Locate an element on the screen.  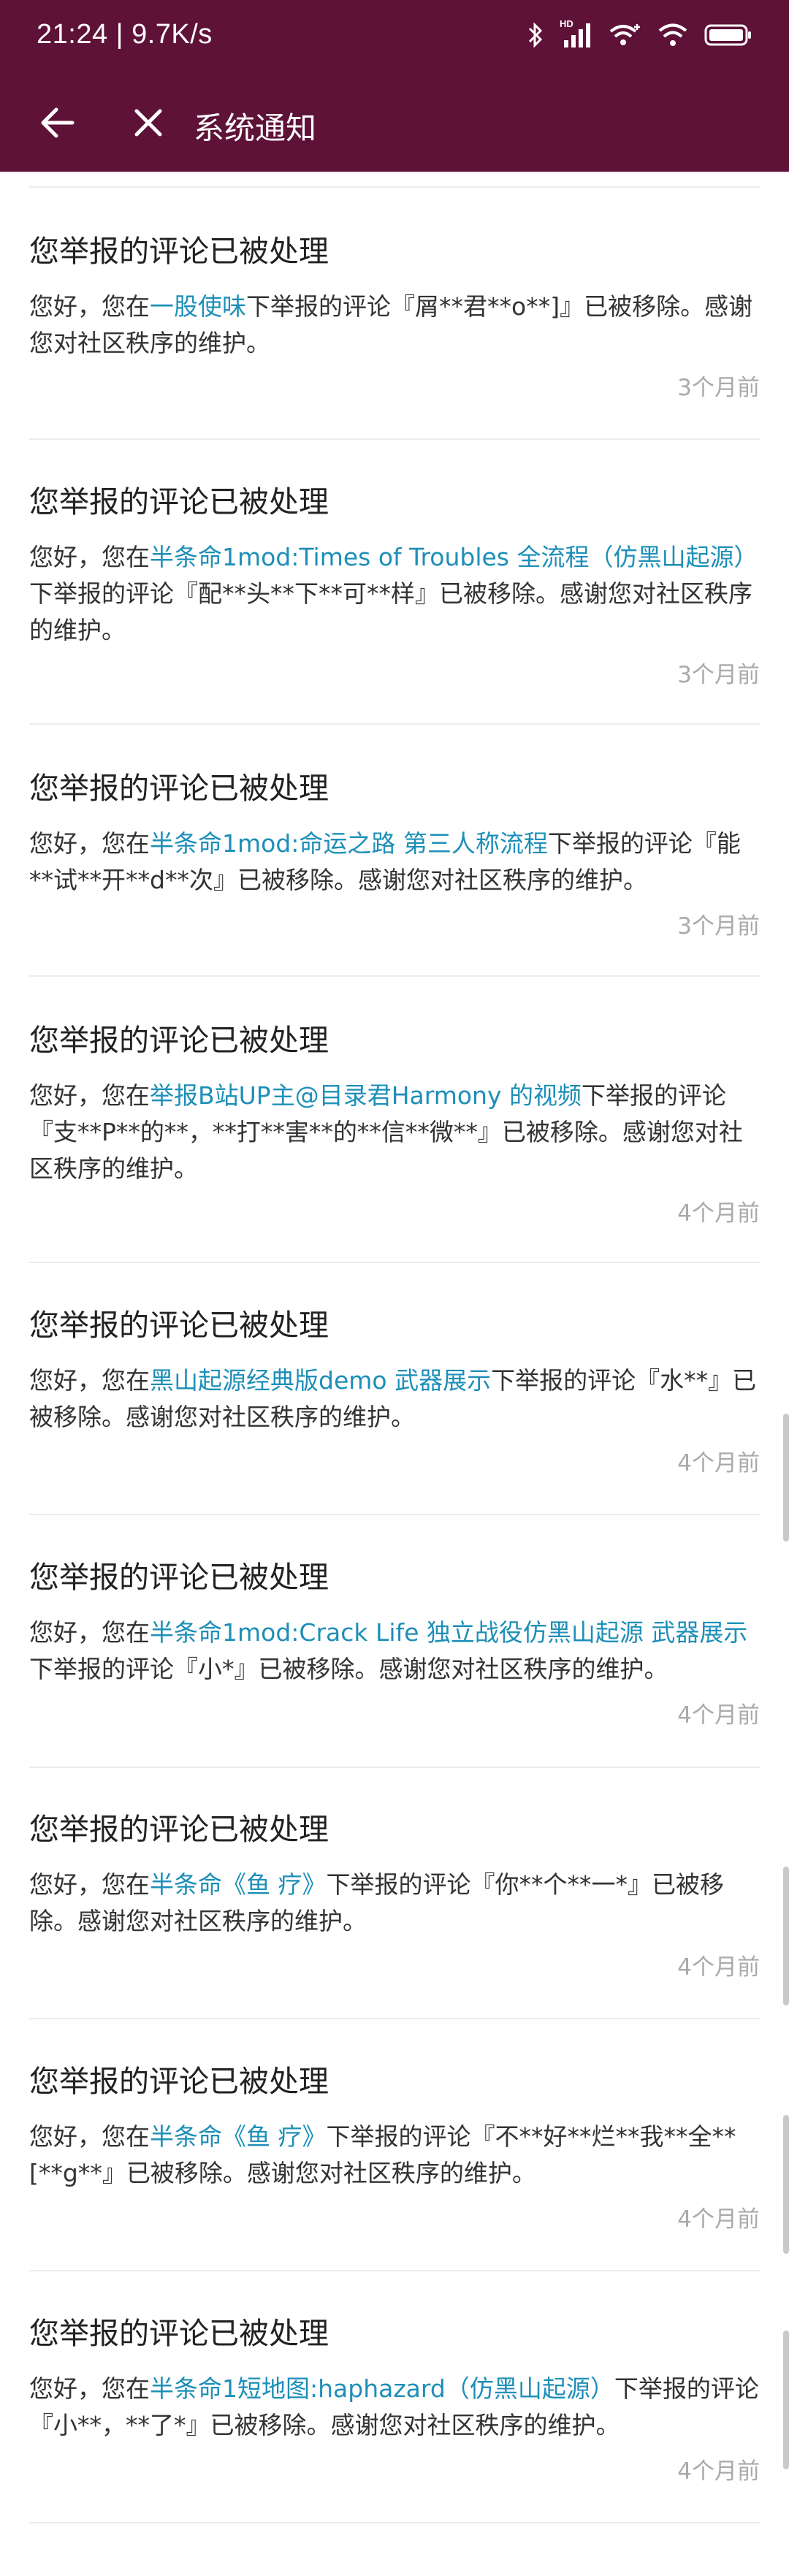
video-link: 一股使味 is located at coordinates (198, 307).